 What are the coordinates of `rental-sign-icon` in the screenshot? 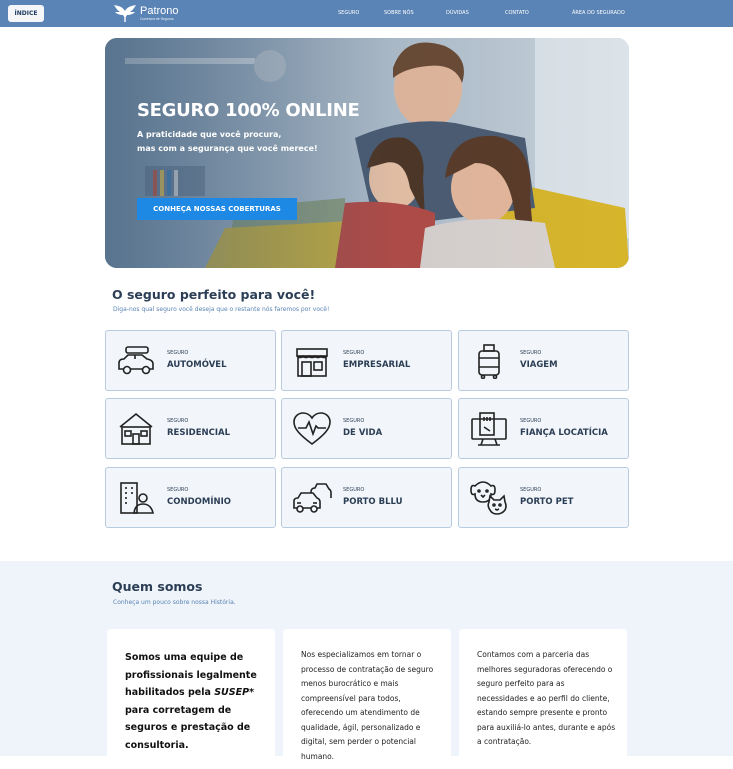 It's located at (489, 429).